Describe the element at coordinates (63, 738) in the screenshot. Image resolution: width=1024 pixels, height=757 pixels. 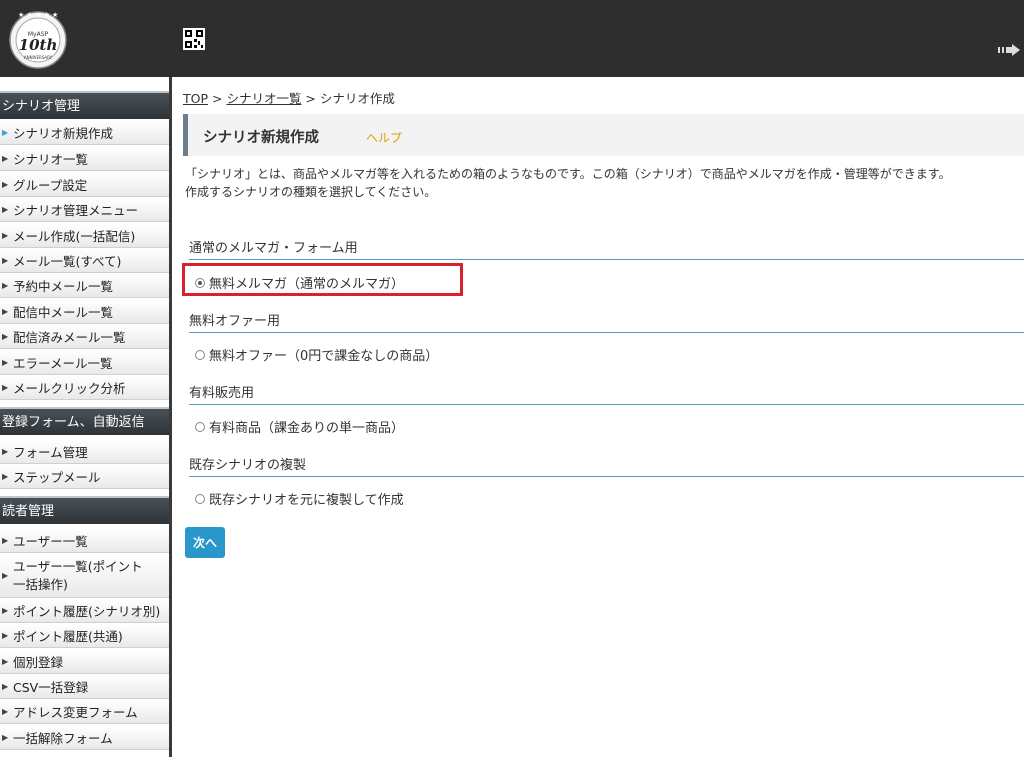
I see `sidebar-item-label: 一括解除フォーム` at that location.